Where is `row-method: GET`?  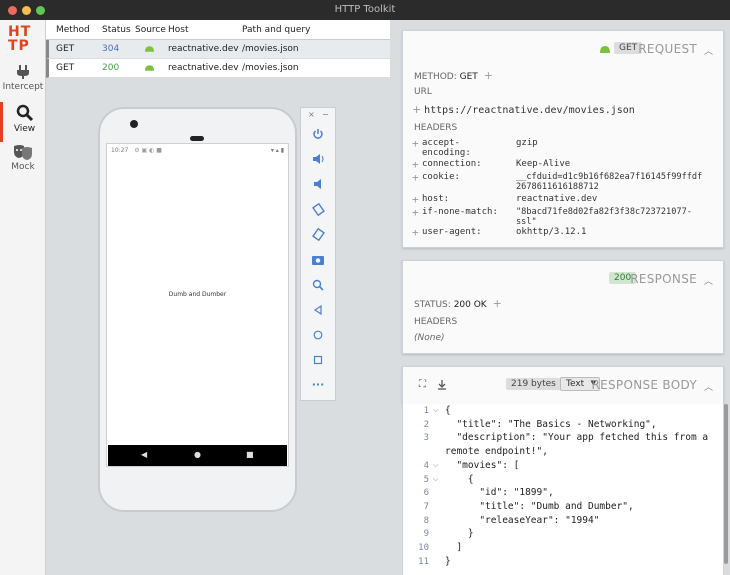 row-method: GET is located at coordinates (65, 49).